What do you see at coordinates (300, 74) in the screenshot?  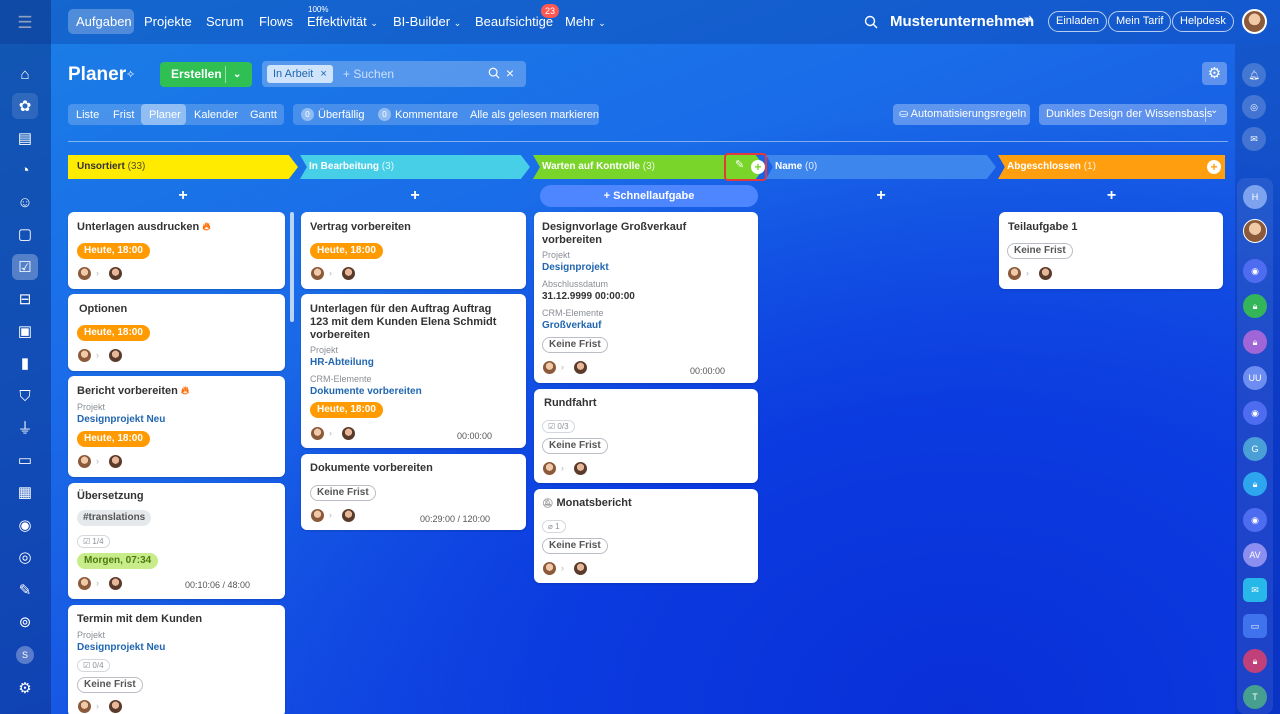 I see `filter-chip: In Arbeit ×` at bounding box center [300, 74].